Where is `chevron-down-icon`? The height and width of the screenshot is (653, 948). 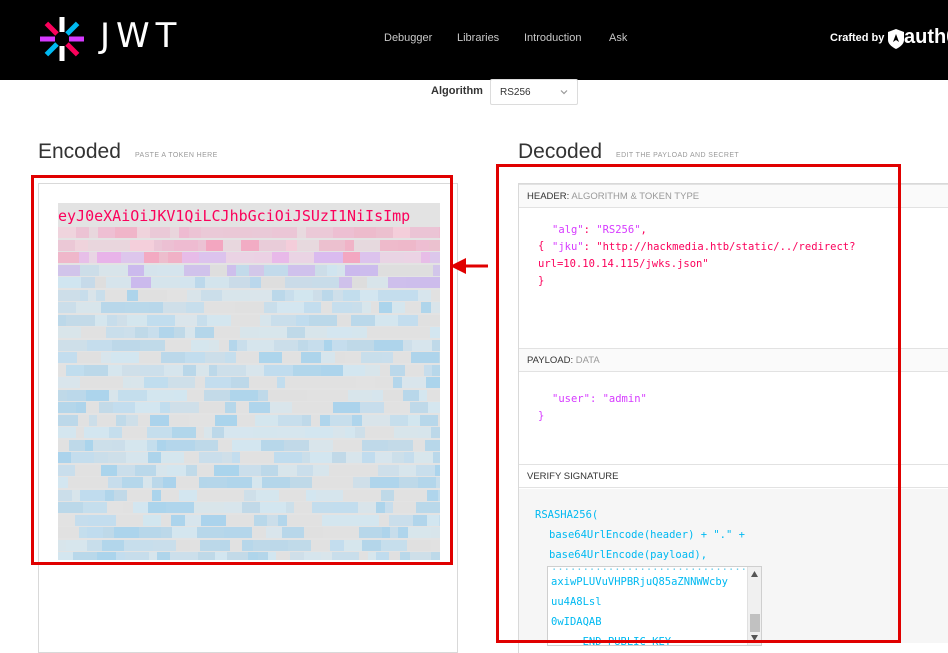 chevron-down-icon is located at coordinates (564, 92).